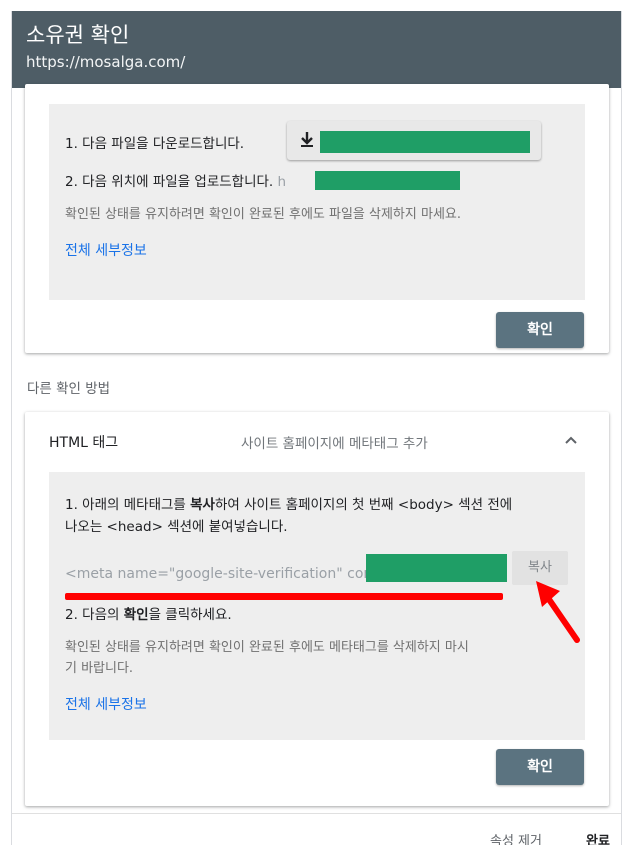  What do you see at coordinates (263, 214) in the screenshot?
I see `file-keep-note: 확인된 상태를 유지하려면 확인이 완료된 후에도 파일을 삭제하지 마세요.` at bounding box center [263, 214].